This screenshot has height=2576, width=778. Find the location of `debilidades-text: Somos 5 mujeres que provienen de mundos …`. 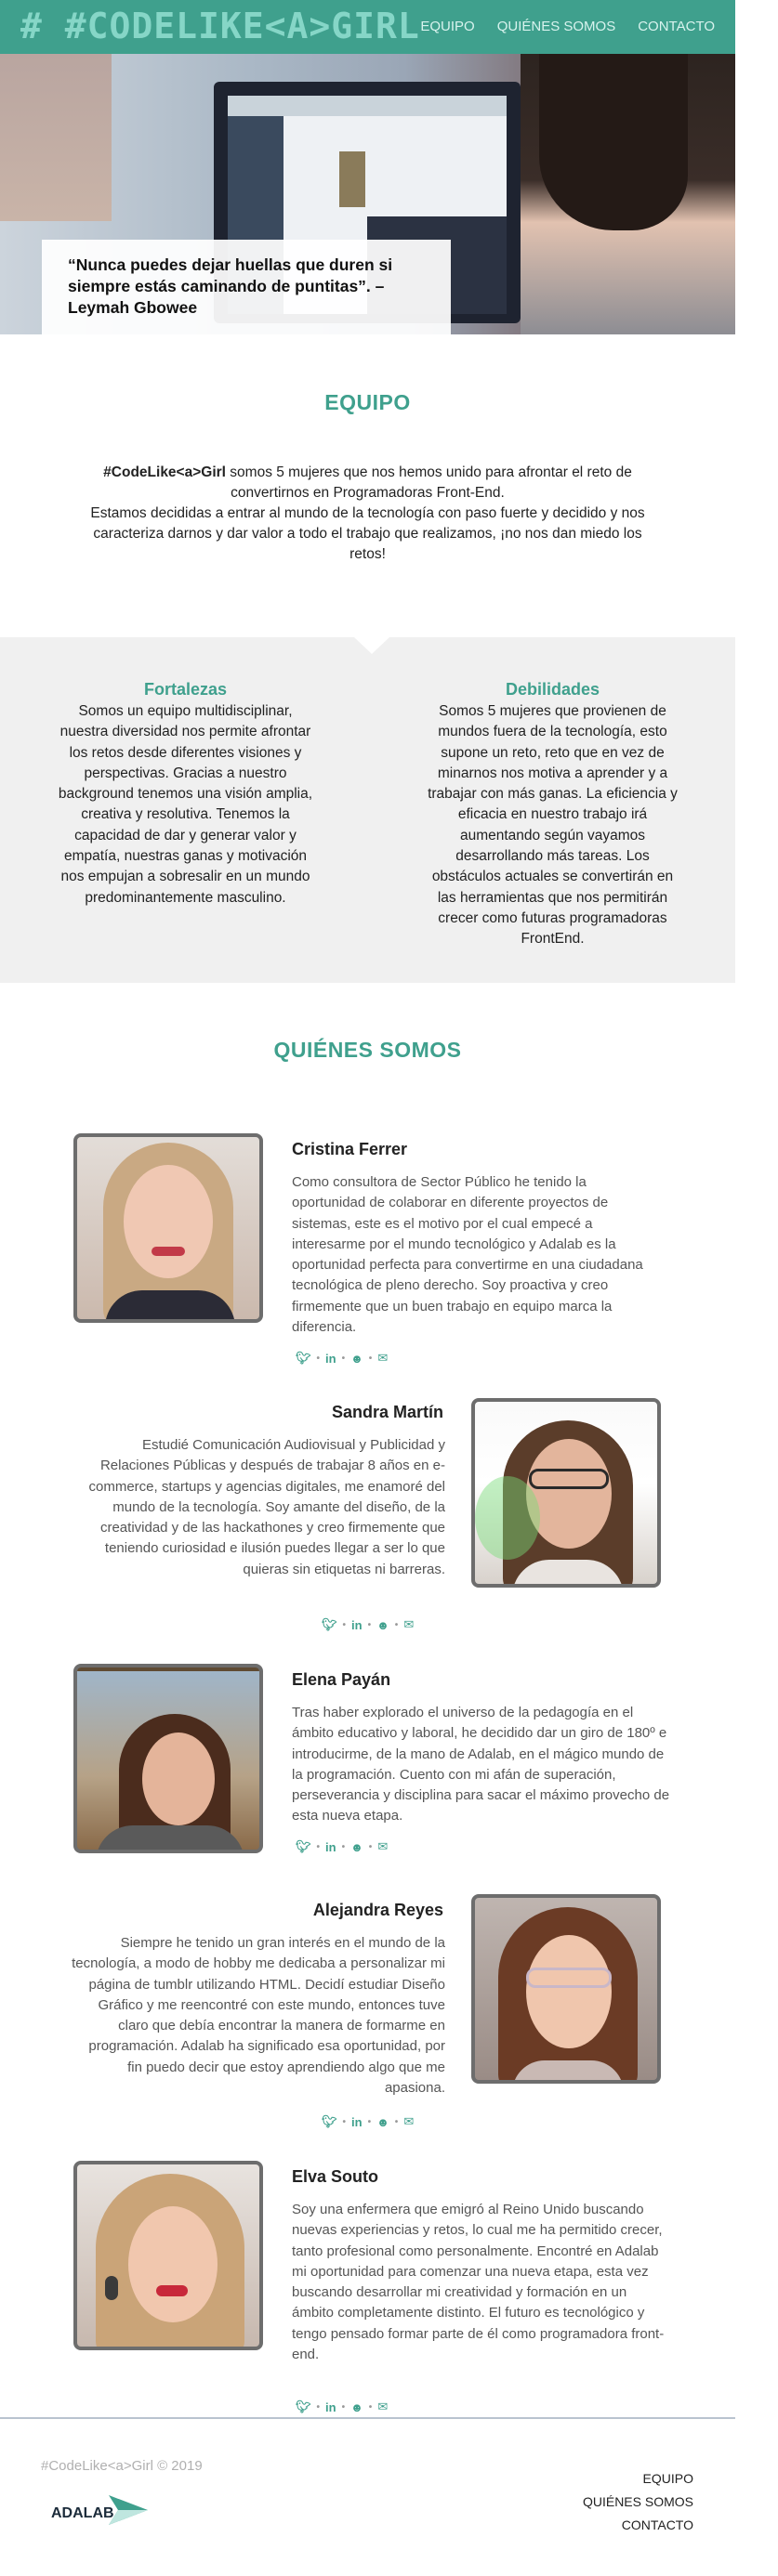

debilidades-text: Somos 5 mujeres que provienen de mundos … is located at coordinates (553, 825).